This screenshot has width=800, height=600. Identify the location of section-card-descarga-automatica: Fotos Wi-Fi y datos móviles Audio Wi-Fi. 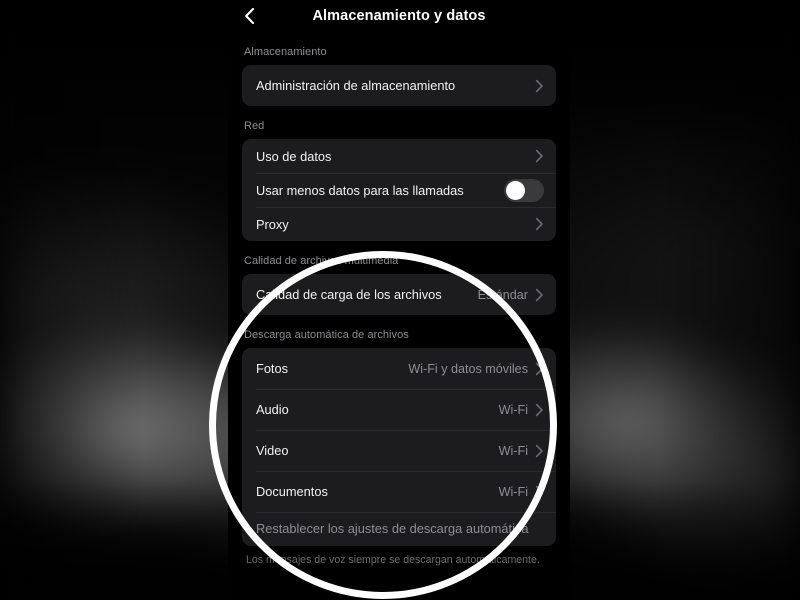
(399, 447).